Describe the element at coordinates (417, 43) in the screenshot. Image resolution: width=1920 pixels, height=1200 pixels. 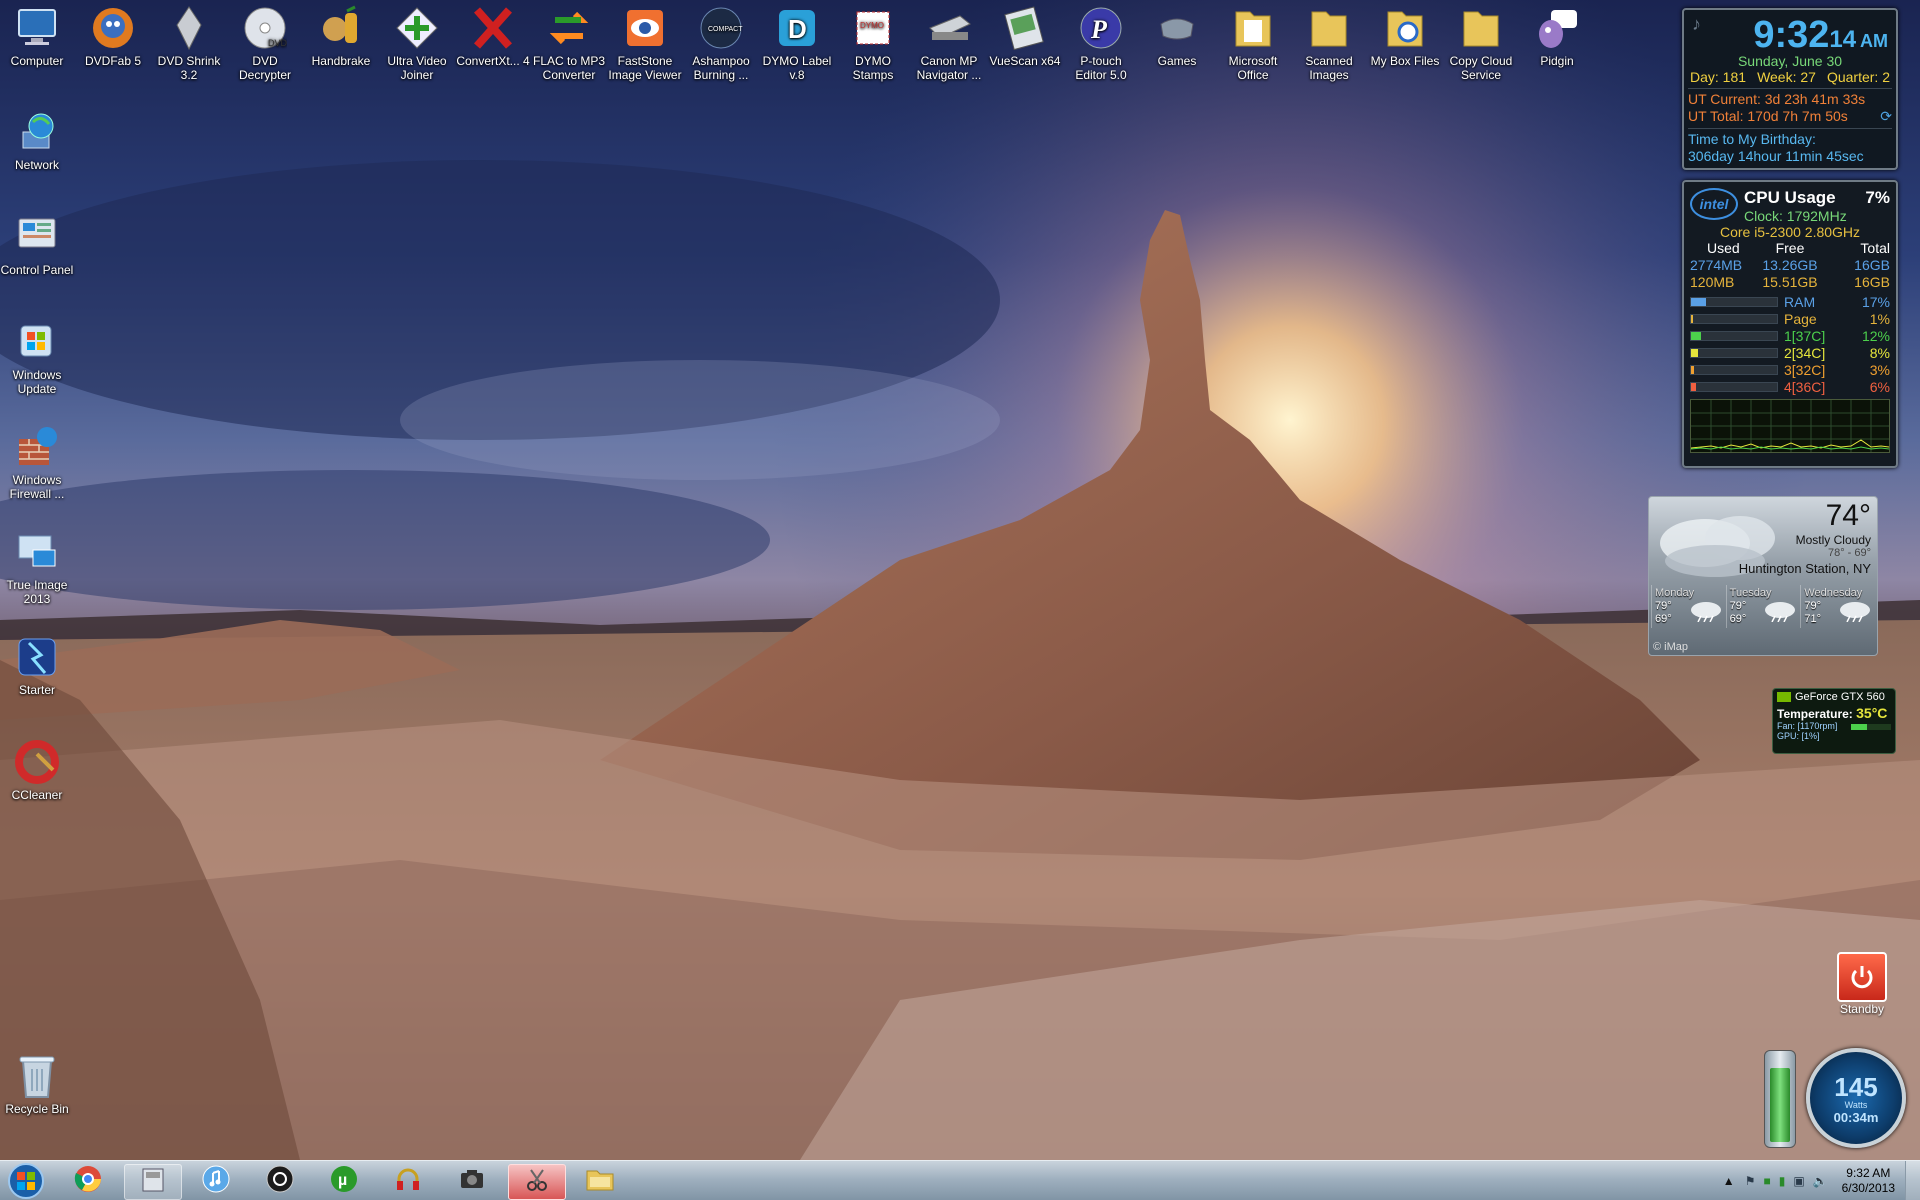
I see `desktop-icon-video-joiner: Ultra Video Joiner` at that location.